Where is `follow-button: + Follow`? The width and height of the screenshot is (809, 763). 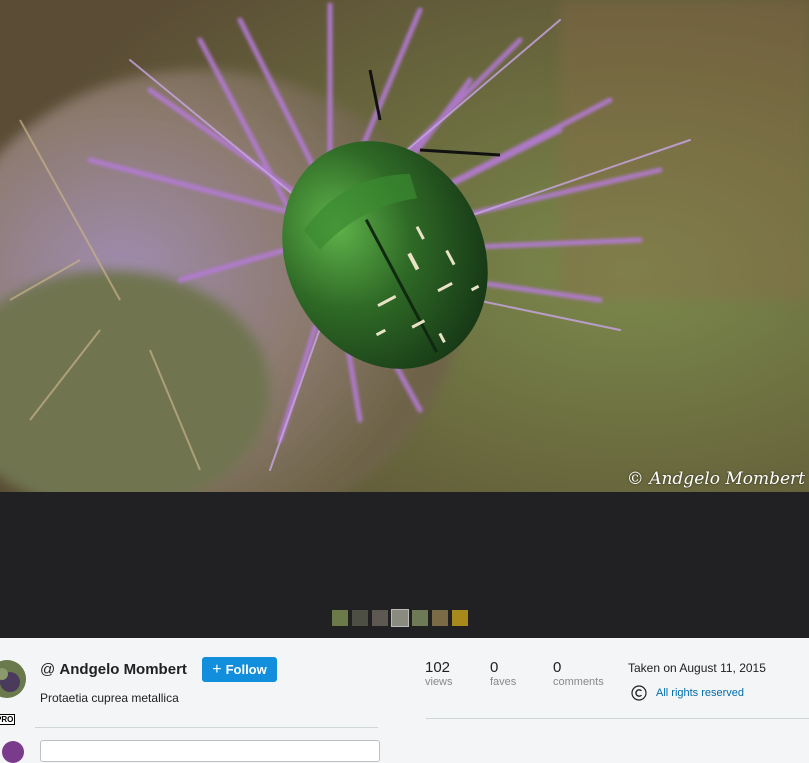 follow-button: + Follow is located at coordinates (239, 669).